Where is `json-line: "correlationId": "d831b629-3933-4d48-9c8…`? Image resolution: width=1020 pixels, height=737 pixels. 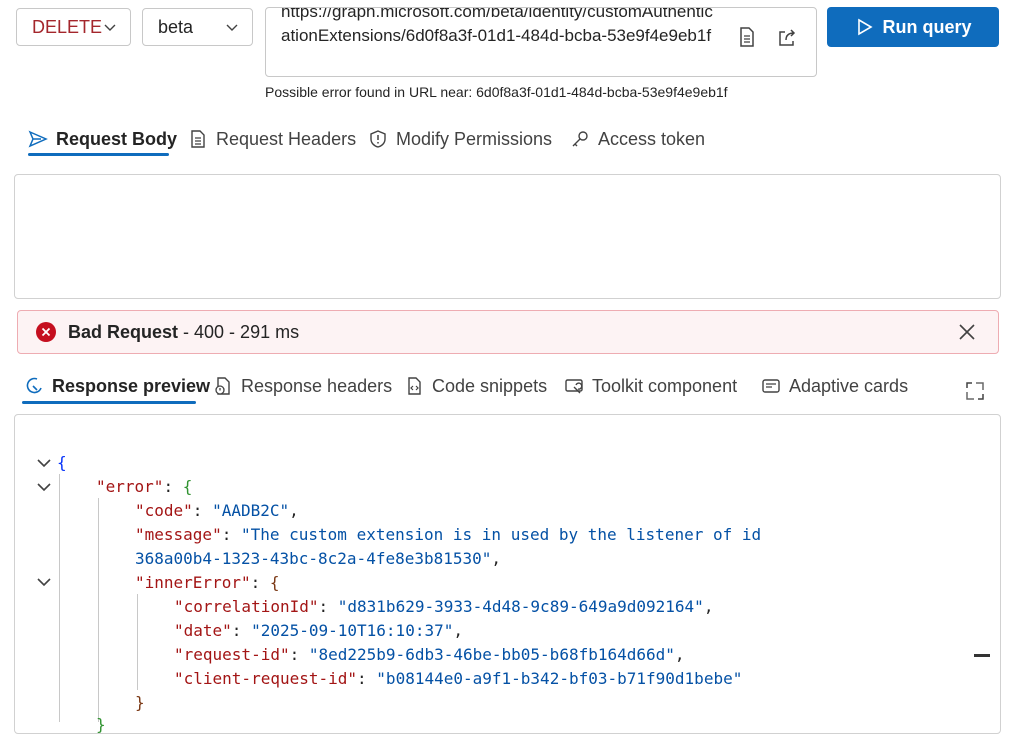
json-line: "correlationId": "d831b629-3933-4d48-9c8… is located at coordinates (444, 606).